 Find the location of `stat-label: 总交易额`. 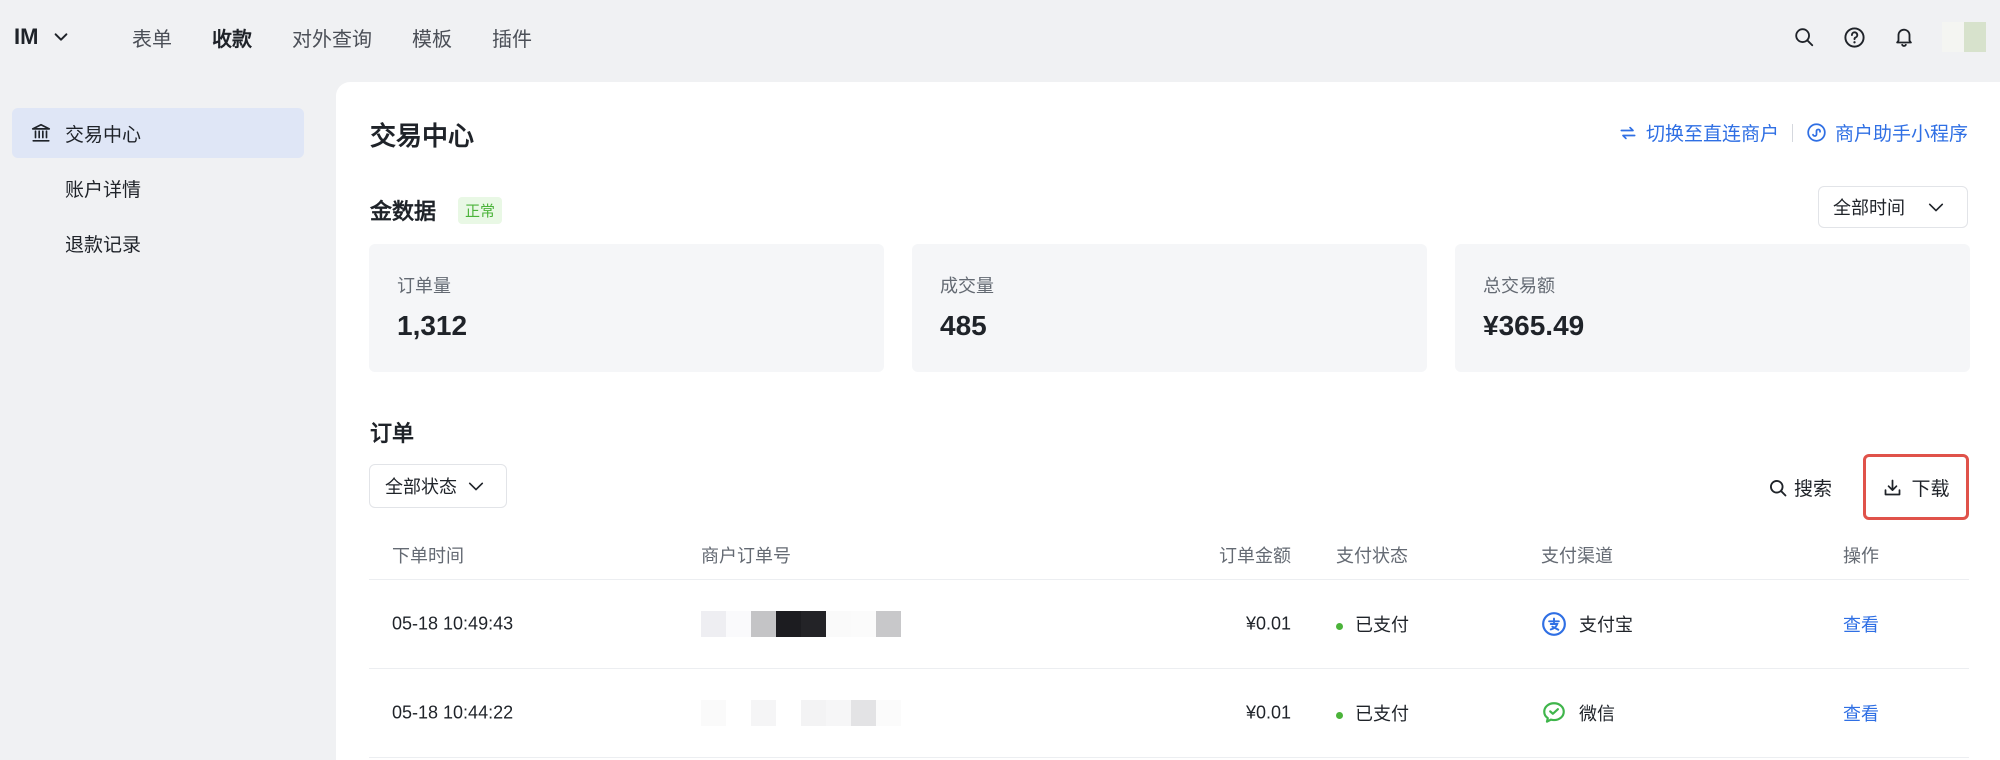

stat-label: 总交易额 is located at coordinates (1519, 286).